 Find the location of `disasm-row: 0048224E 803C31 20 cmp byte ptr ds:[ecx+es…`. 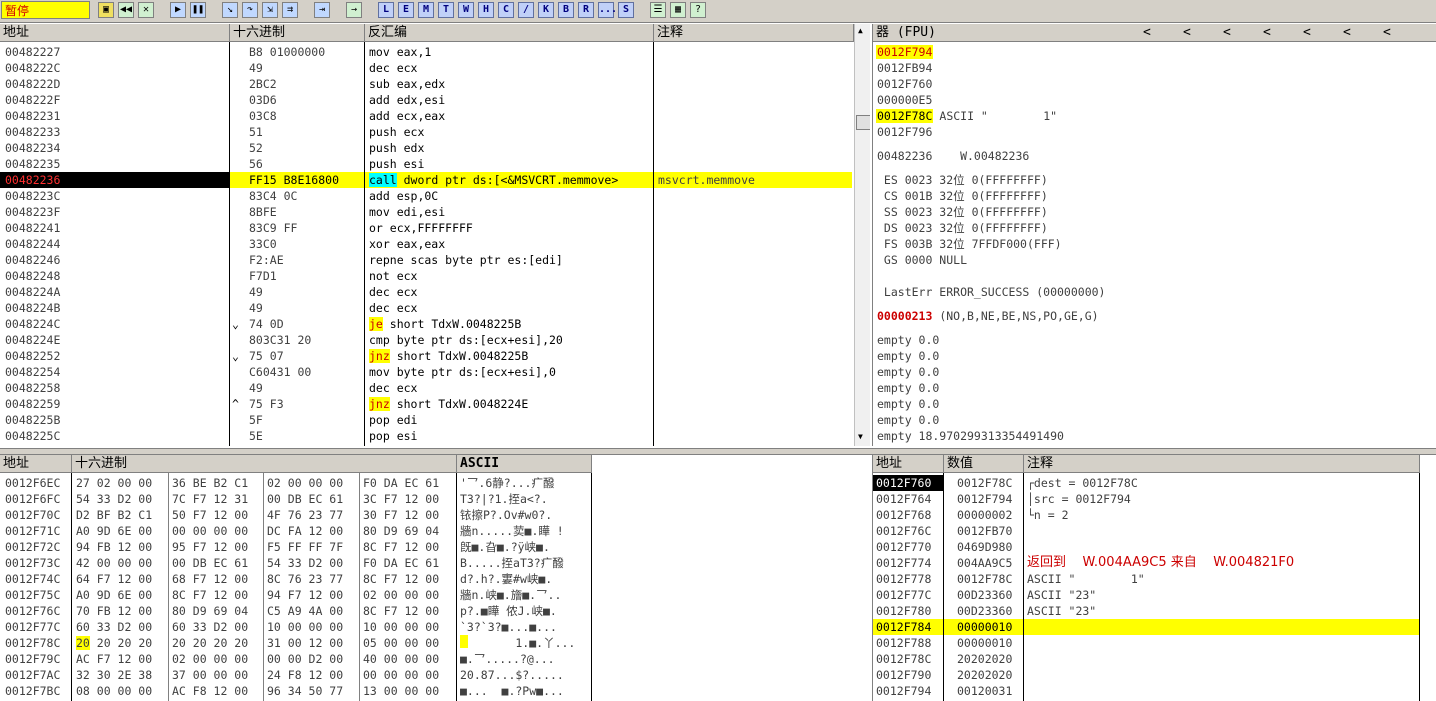

disasm-row: 0048224E 803C31 20 cmp byte ptr ds:[ecx+es… is located at coordinates (427, 340).